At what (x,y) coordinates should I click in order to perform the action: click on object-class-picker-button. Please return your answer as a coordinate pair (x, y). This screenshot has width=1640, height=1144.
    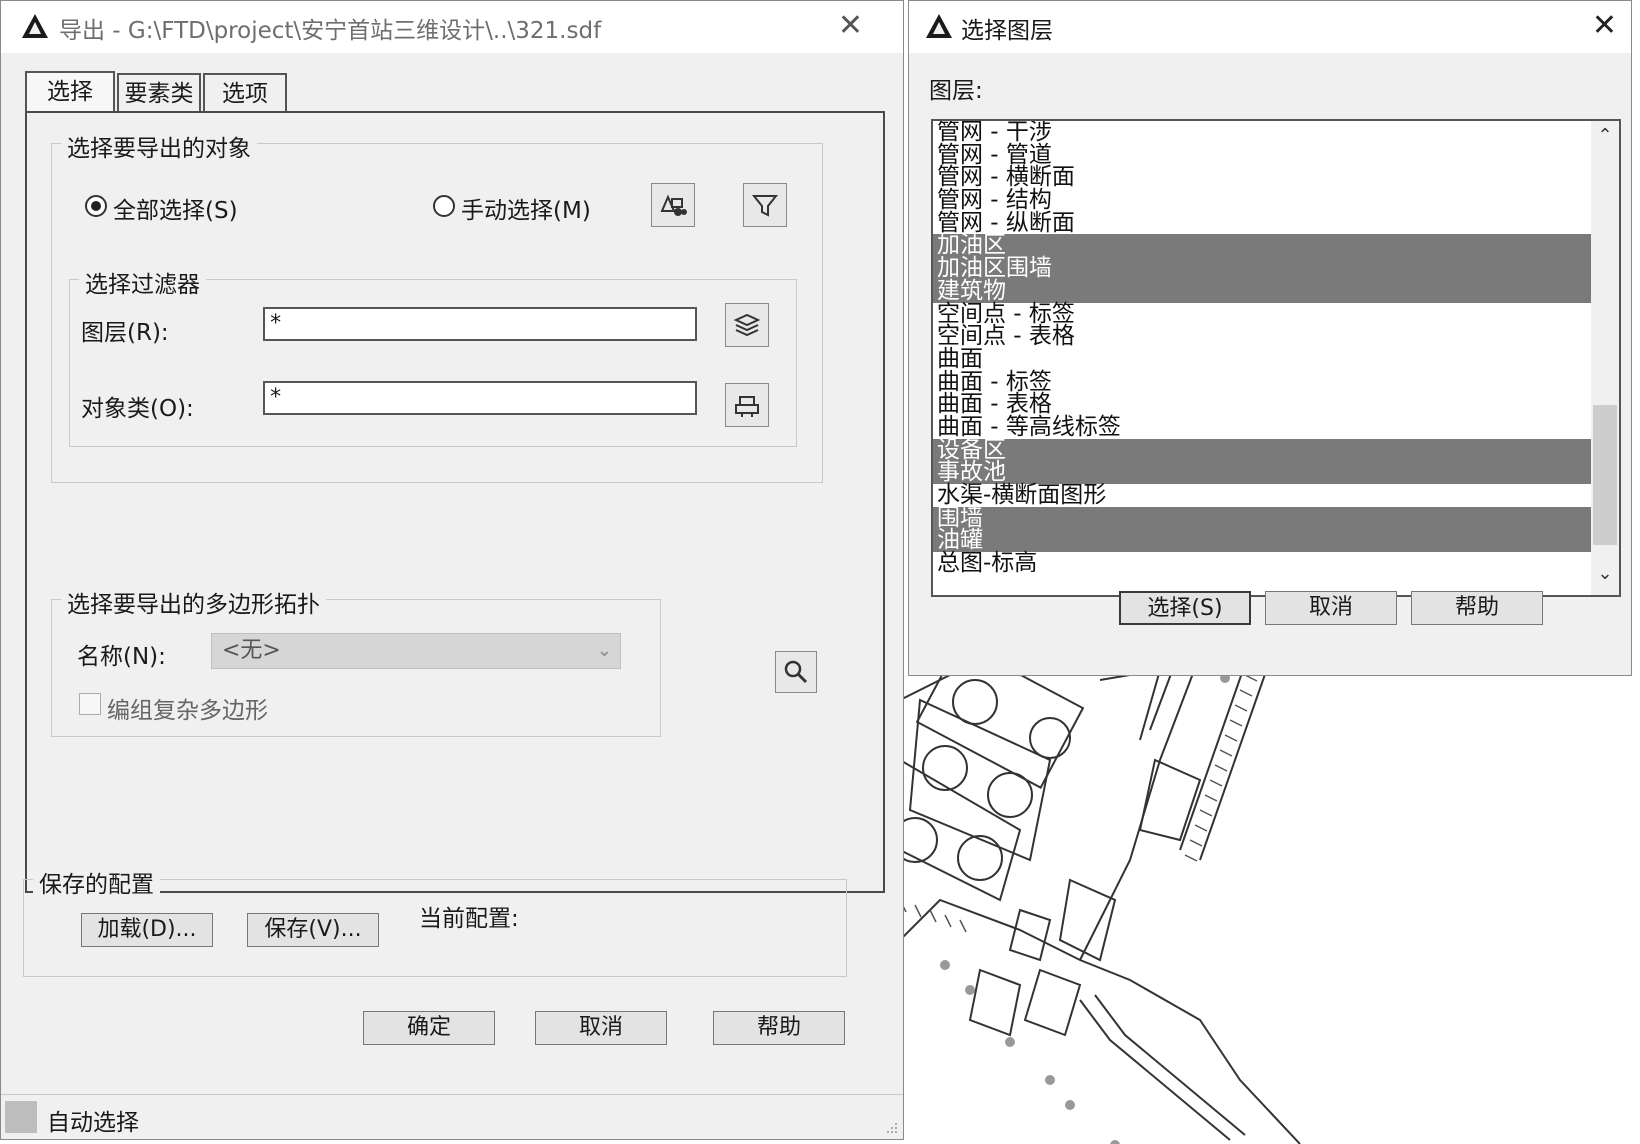
    Looking at the image, I should click on (747, 405).